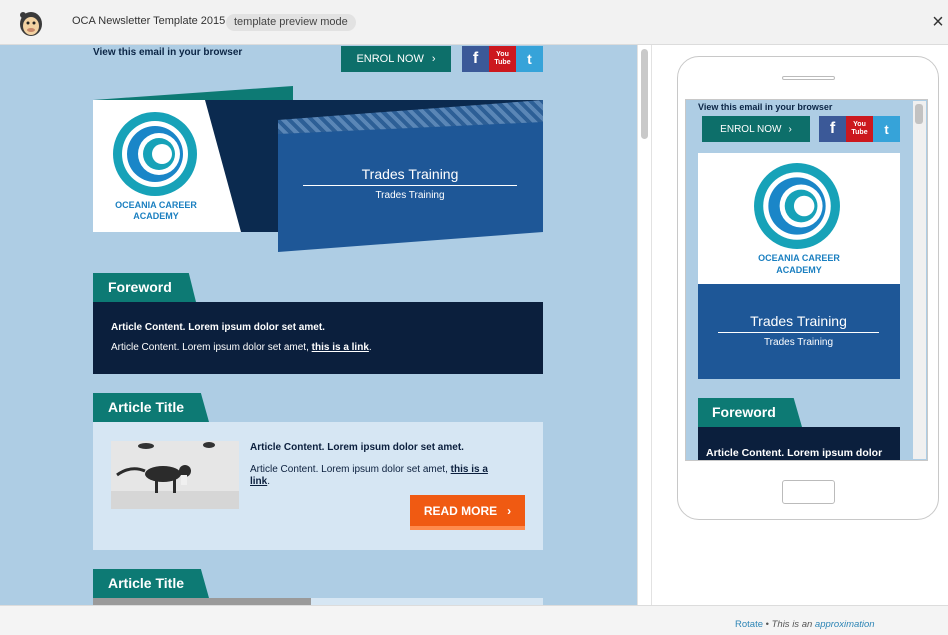 This screenshot has width=948, height=635. I want to click on enrol-now-button: ENROL NOW ›, so click(396, 59).